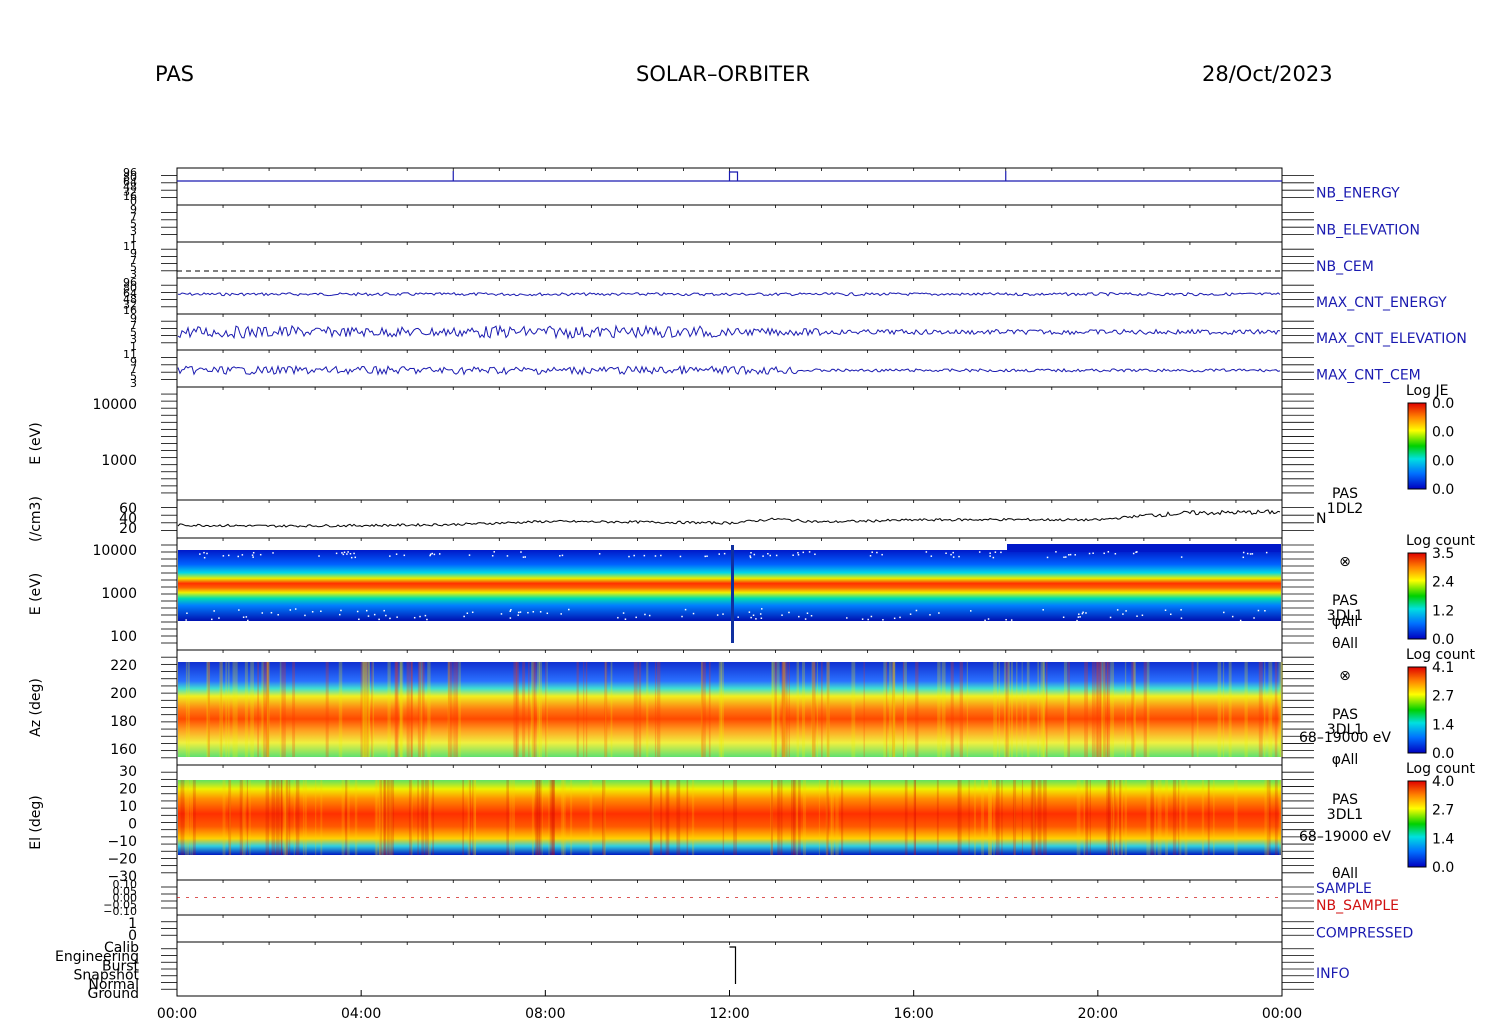 The image size is (1512, 1020). Describe the element at coordinates (123, 750) in the screenshot. I see `y-tick-label: 160` at that location.